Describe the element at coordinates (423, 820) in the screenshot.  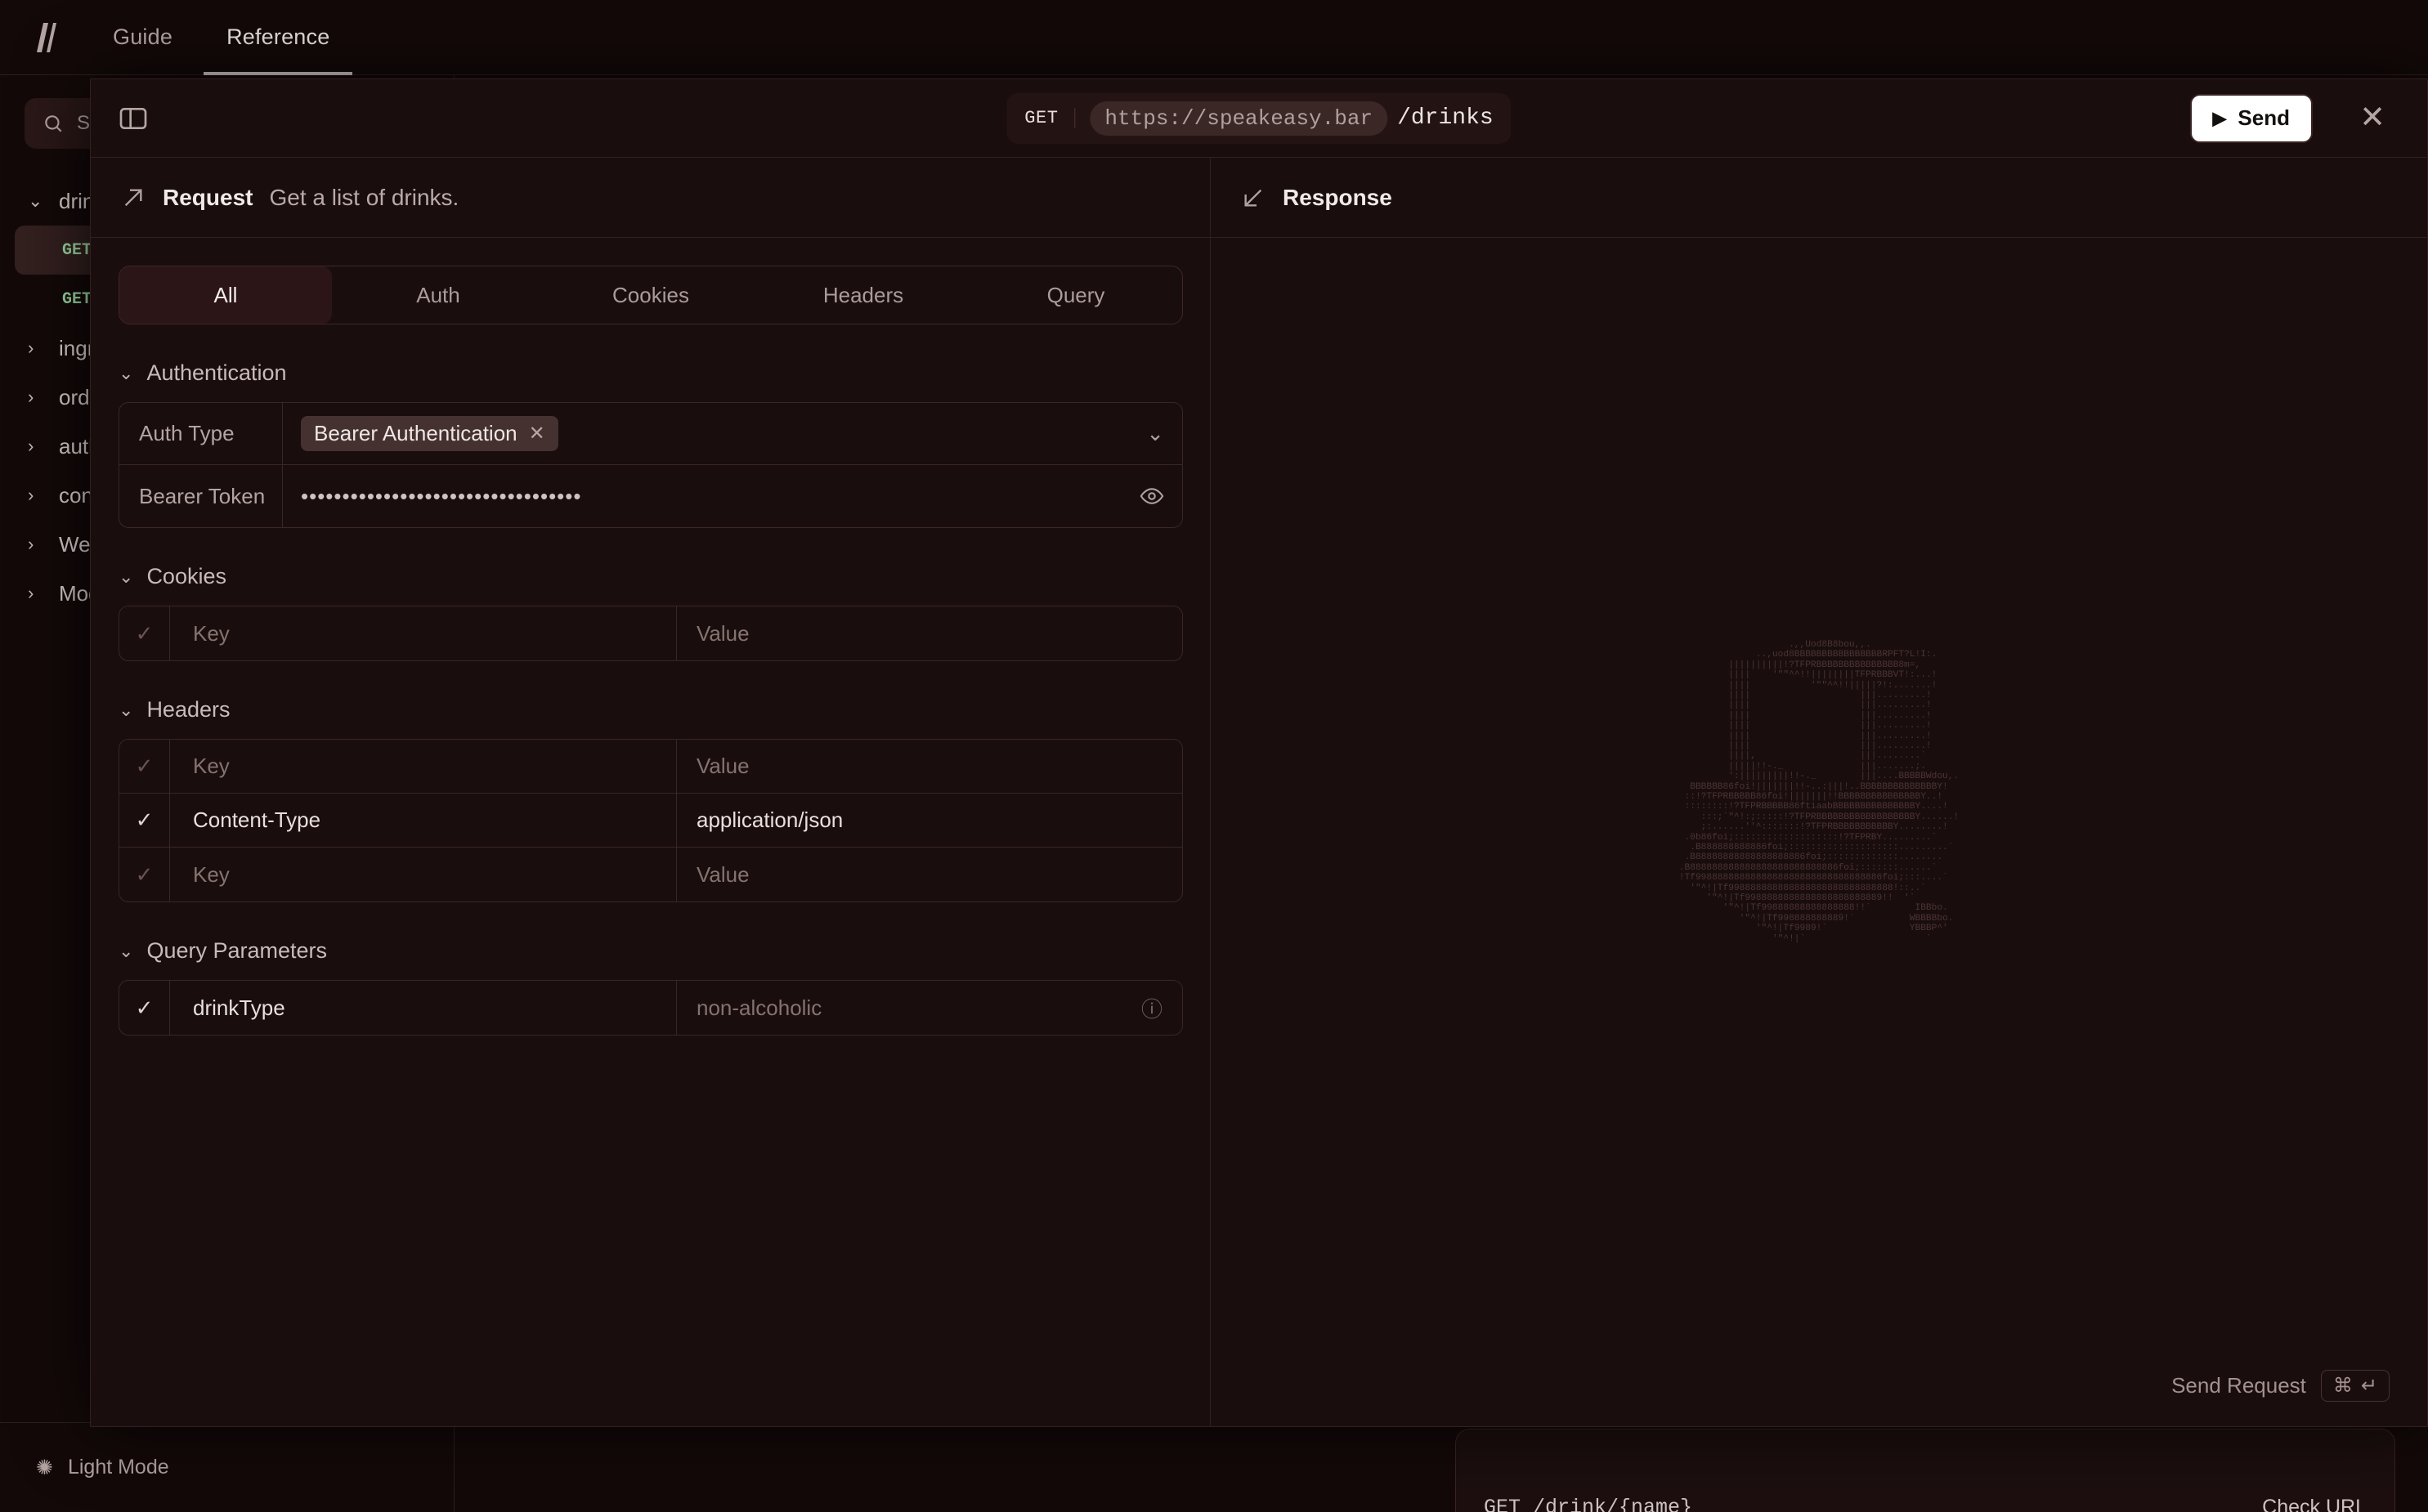
I see `header-key-input: Content-Type` at that location.